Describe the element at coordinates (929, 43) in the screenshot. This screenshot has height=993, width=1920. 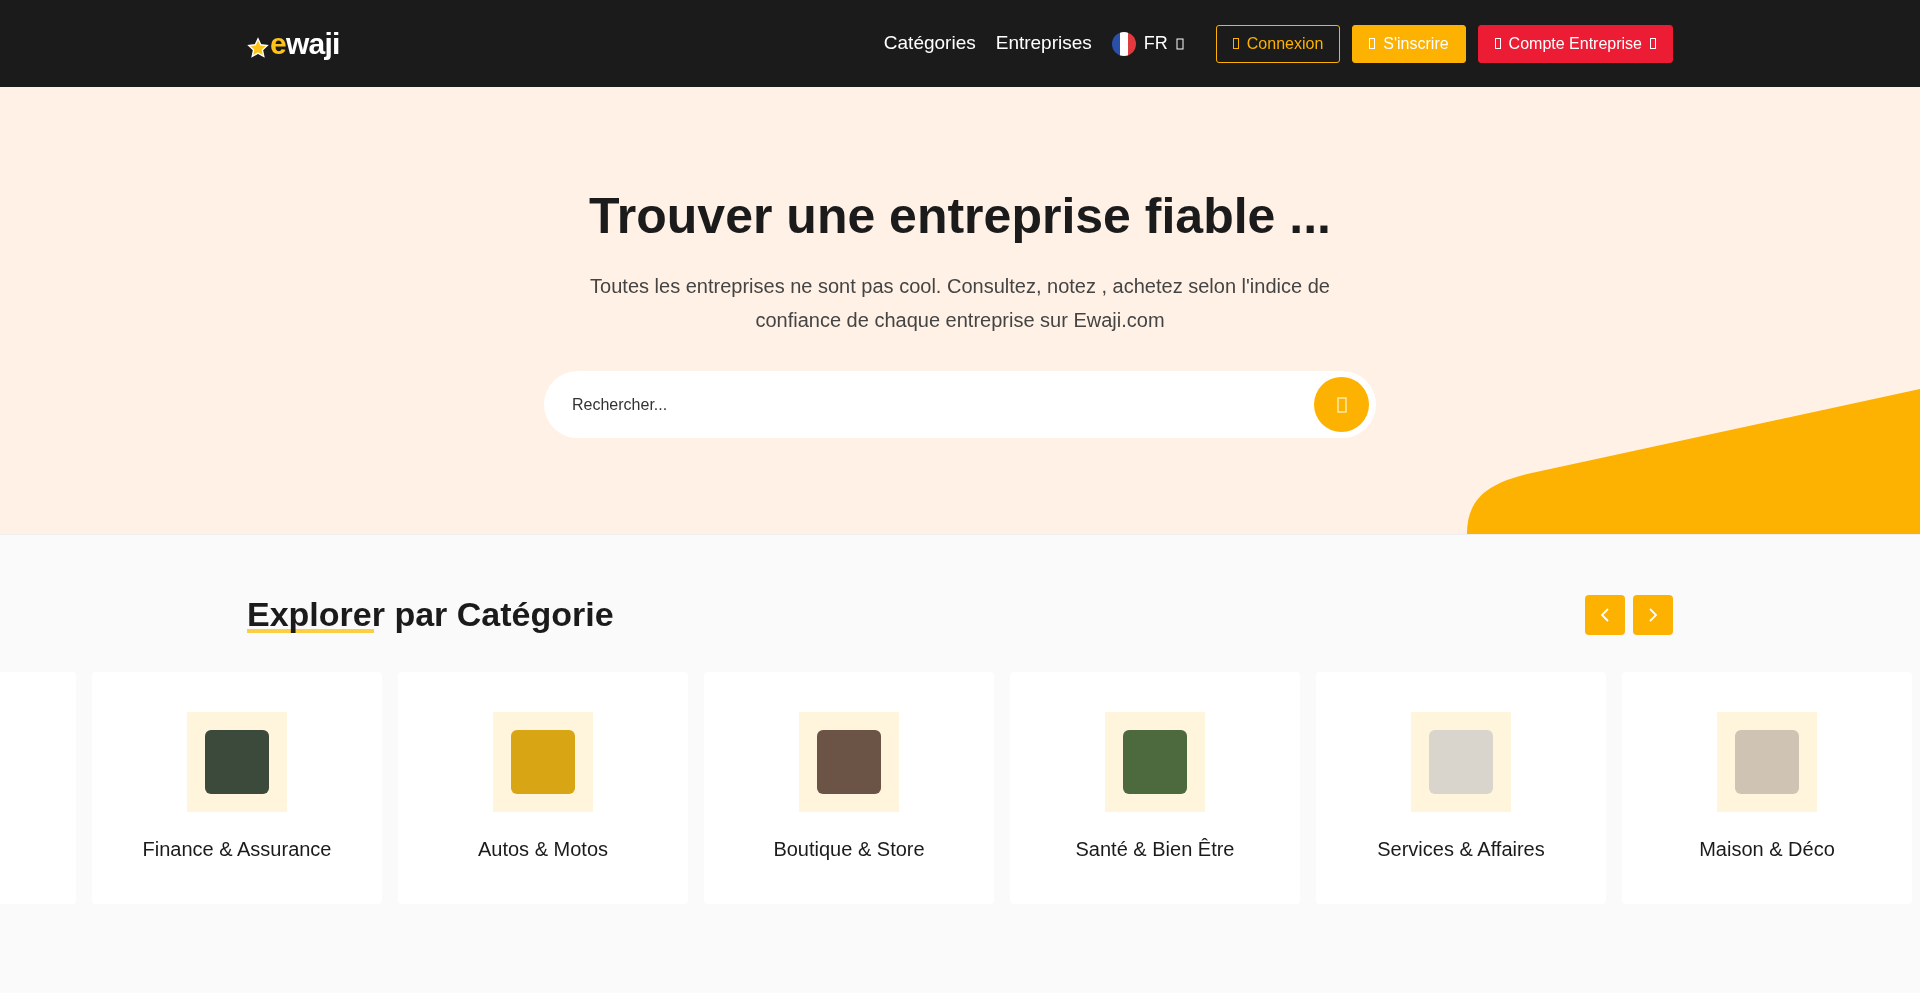
I see `nav-link: Catégories` at that location.